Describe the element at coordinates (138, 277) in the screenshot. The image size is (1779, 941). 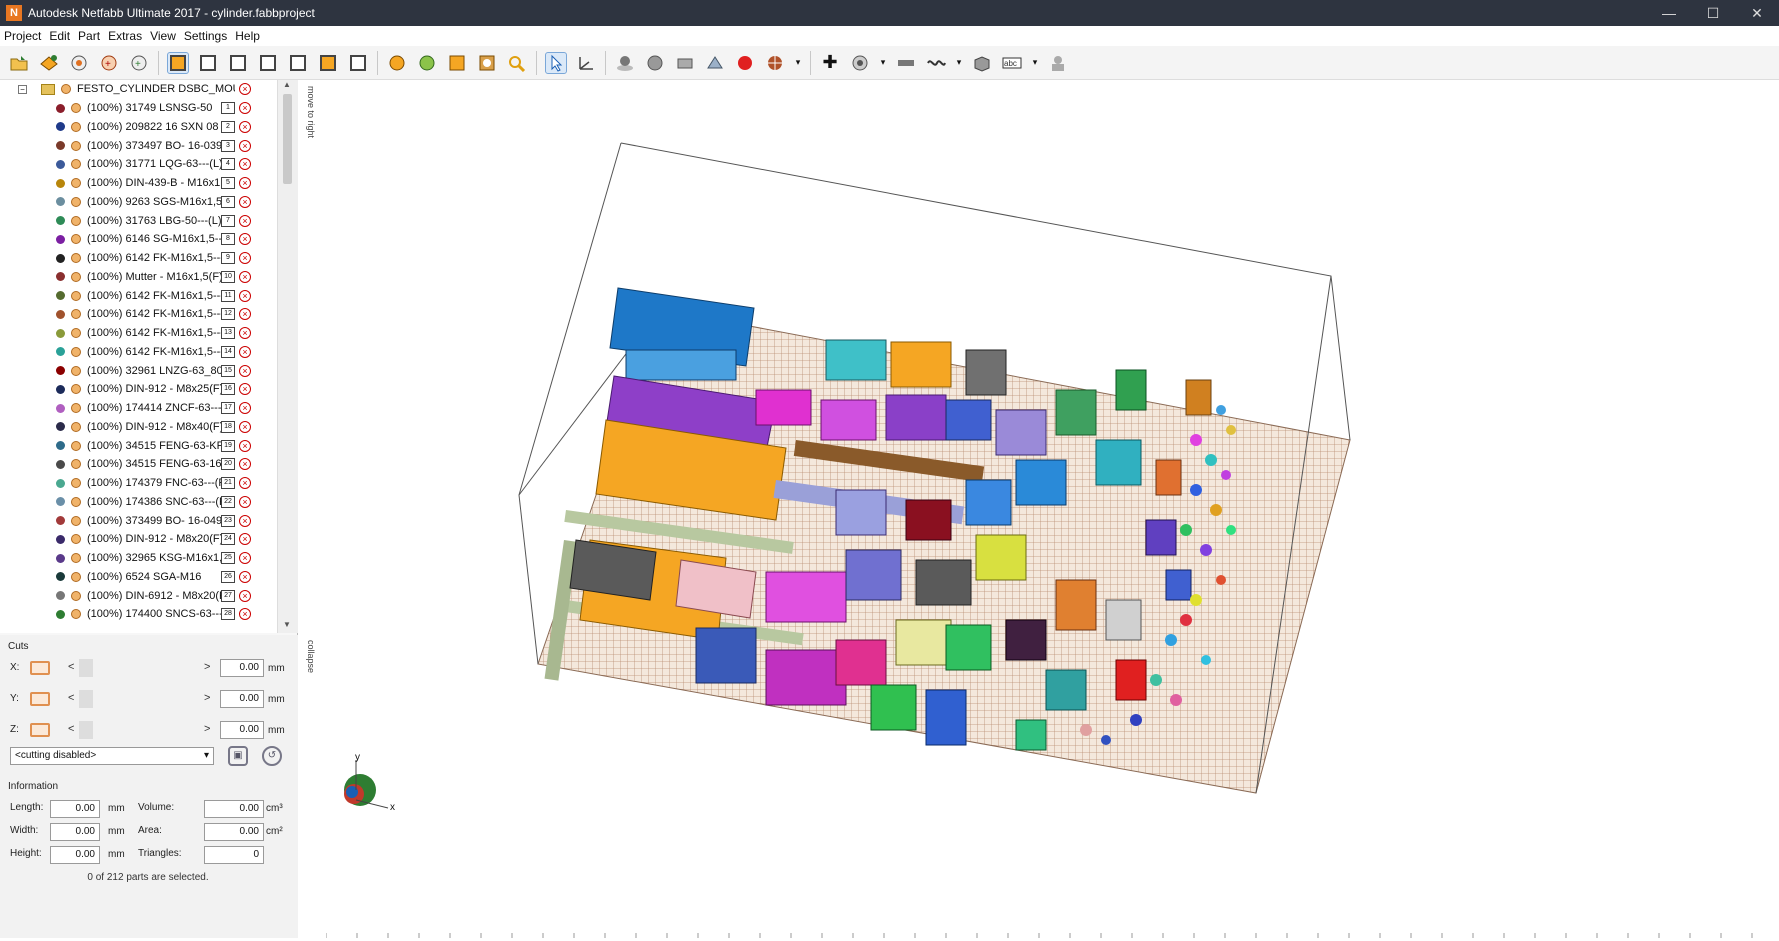
I see `tree-item: (100%) Mutter - M16x1,5(F) 10 ×` at that location.